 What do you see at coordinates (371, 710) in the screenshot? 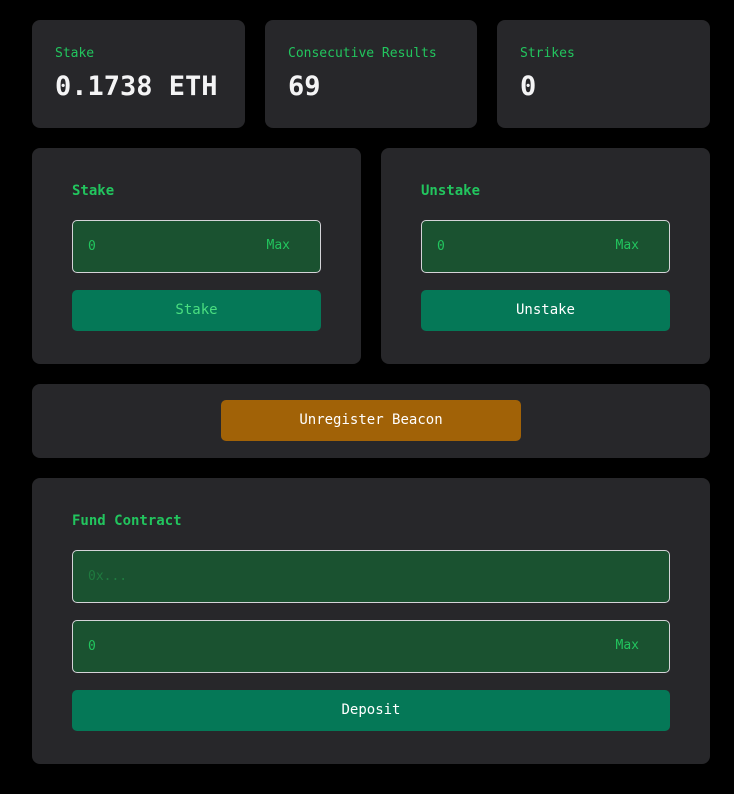
I see `deposit-button: Deposit` at bounding box center [371, 710].